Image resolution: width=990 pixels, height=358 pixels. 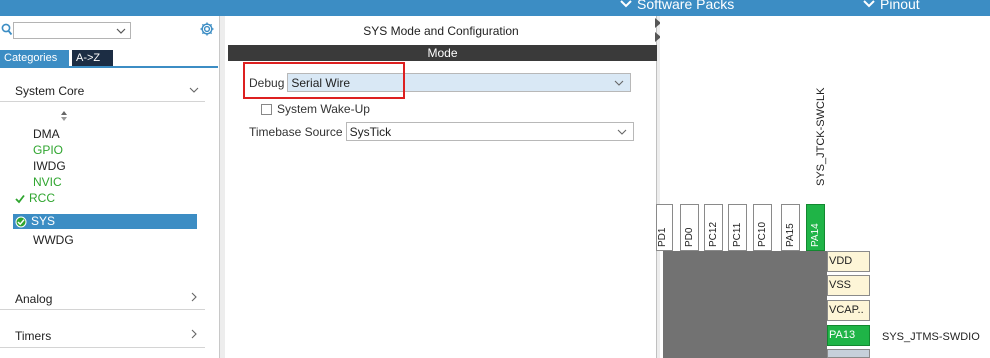 I want to click on pin-pc12: PC12, so click(x=713, y=227).